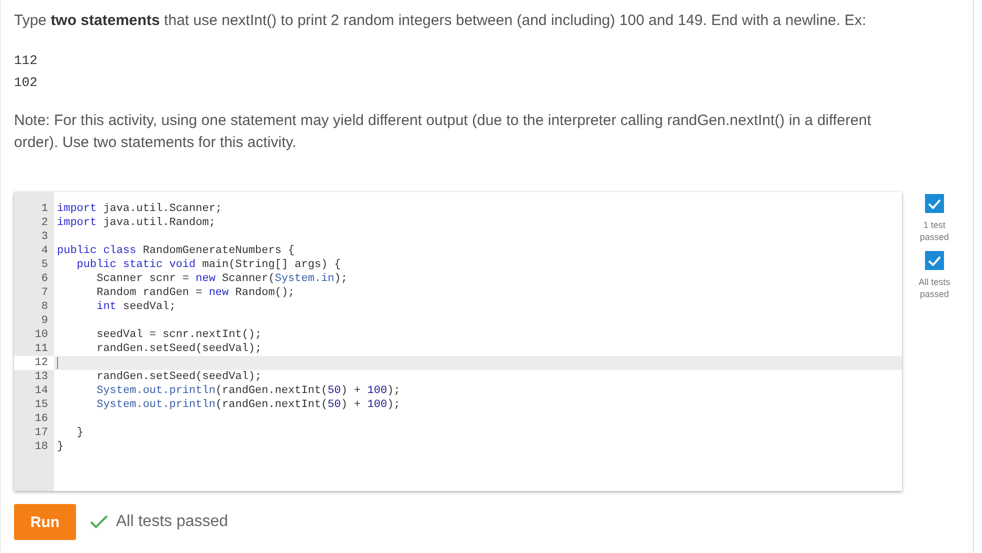 The height and width of the screenshot is (553, 982). What do you see at coordinates (140, 209) in the screenshot?
I see `code-line: import java.util.Scanner;` at bounding box center [140, 209].